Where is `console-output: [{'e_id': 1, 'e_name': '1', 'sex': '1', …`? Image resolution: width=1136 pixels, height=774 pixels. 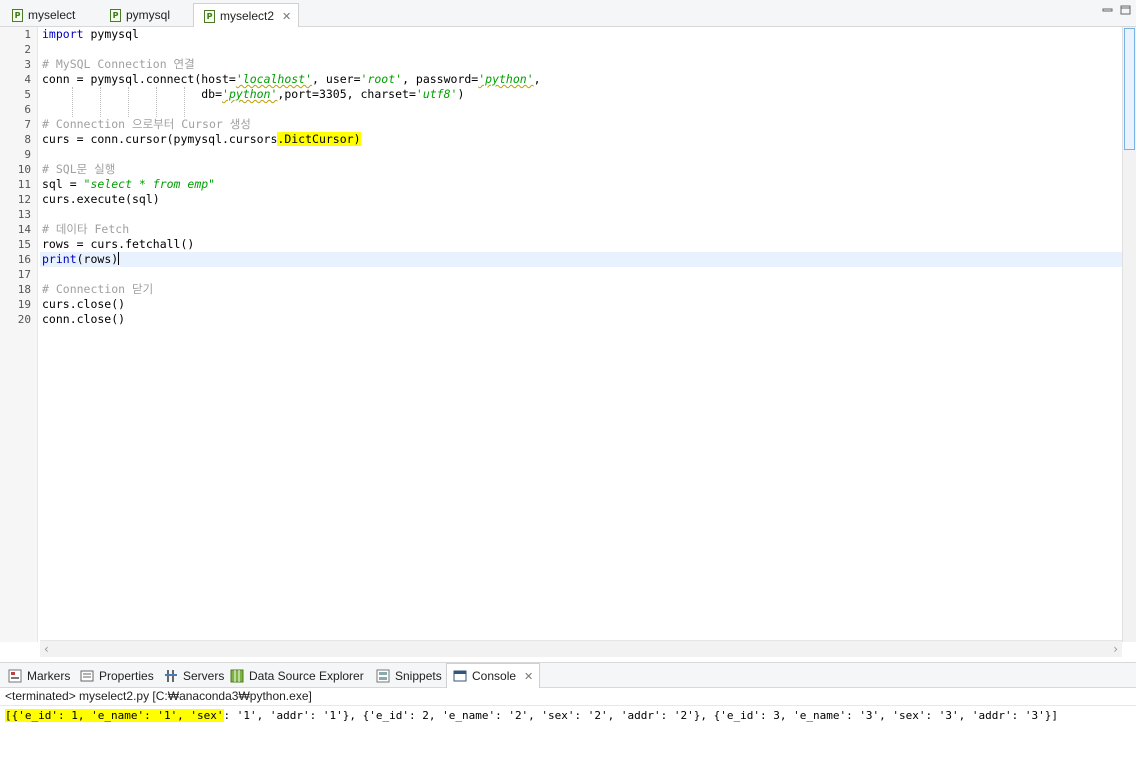 console-output: [{'e_id': 1, 'e_name': '1', 'sex': '1', … is located at coordinates (568, 739).